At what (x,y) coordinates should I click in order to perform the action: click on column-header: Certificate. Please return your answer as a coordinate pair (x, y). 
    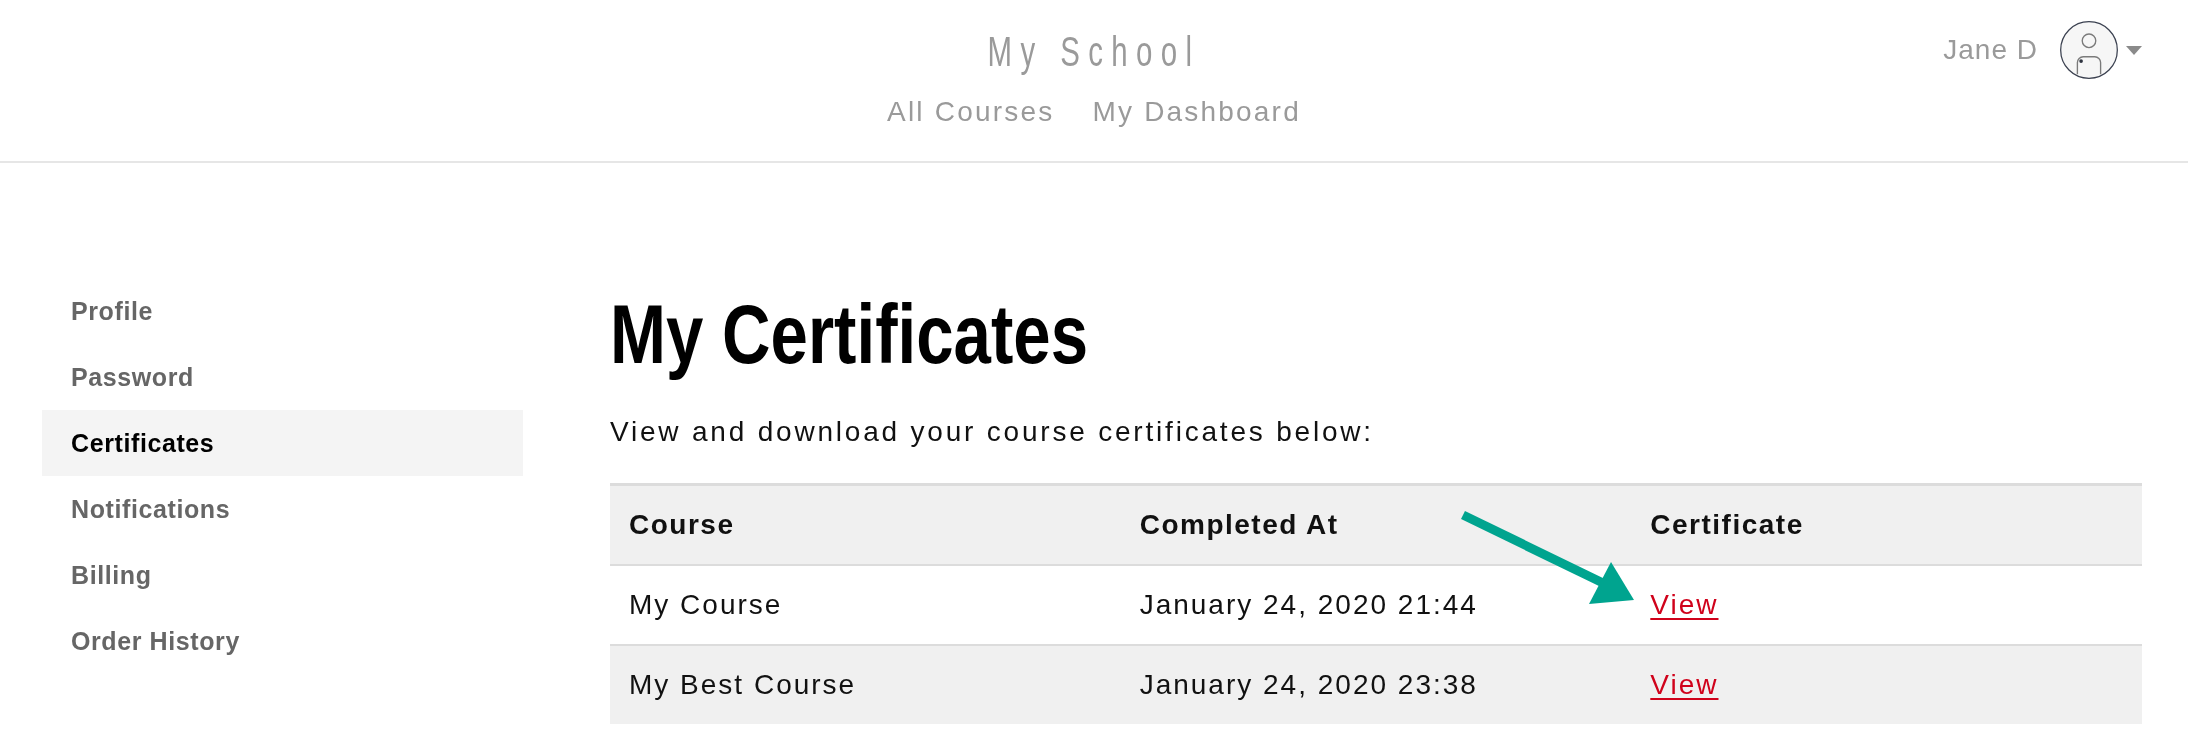
    Looking at the image, I should click on (1886, 524).